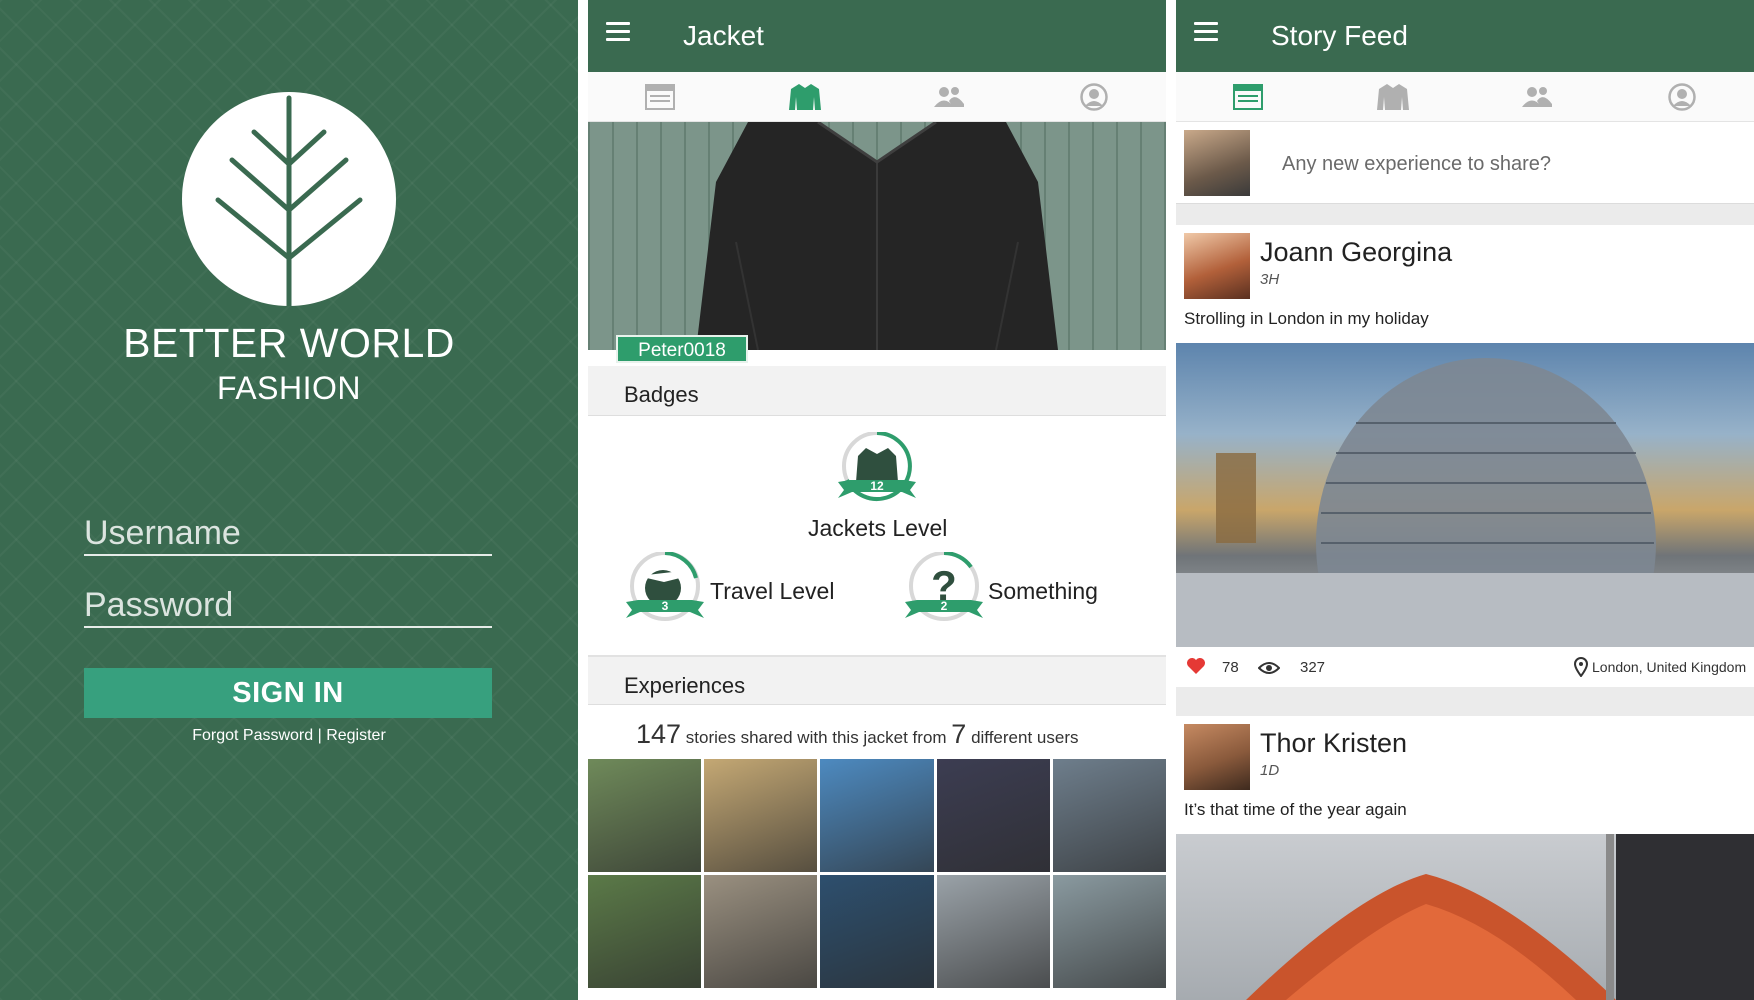 The height and width of the screenshot is (1000, 1754). I want to click on jacket-tab-bar, so click(877, 97).